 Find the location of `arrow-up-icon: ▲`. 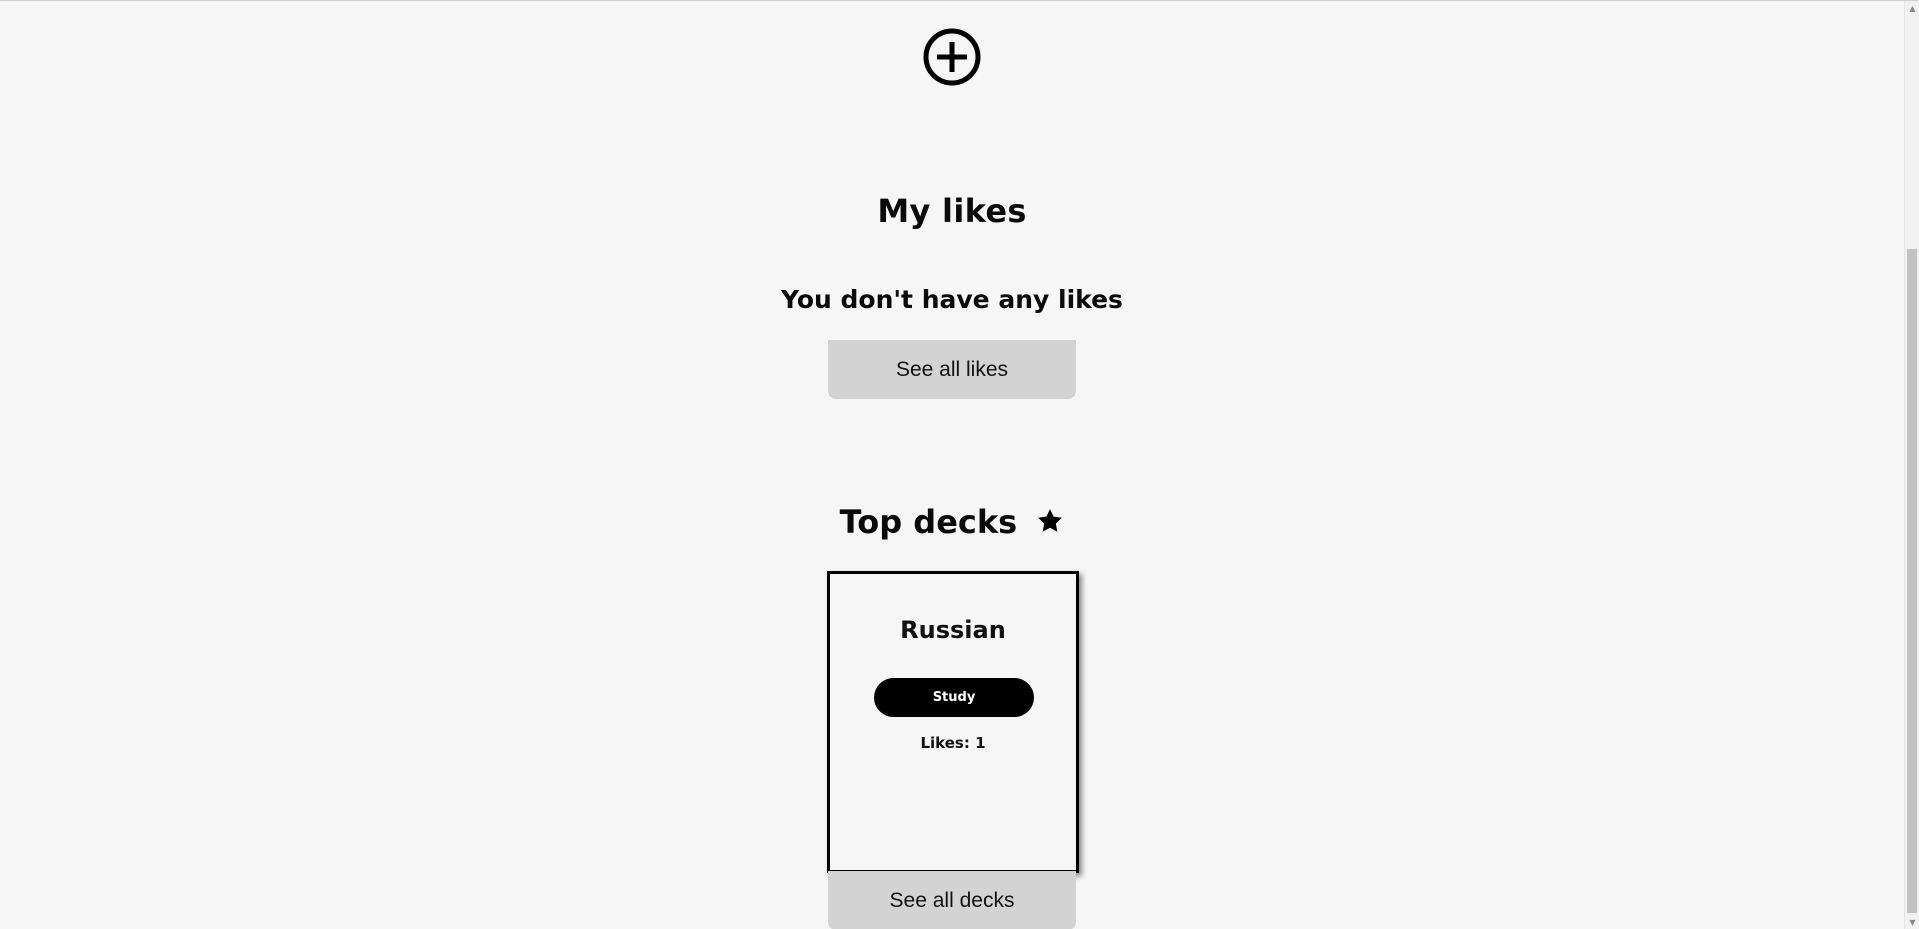

arrow-up-icon: ▲ is located at coordinates (1912, 8).